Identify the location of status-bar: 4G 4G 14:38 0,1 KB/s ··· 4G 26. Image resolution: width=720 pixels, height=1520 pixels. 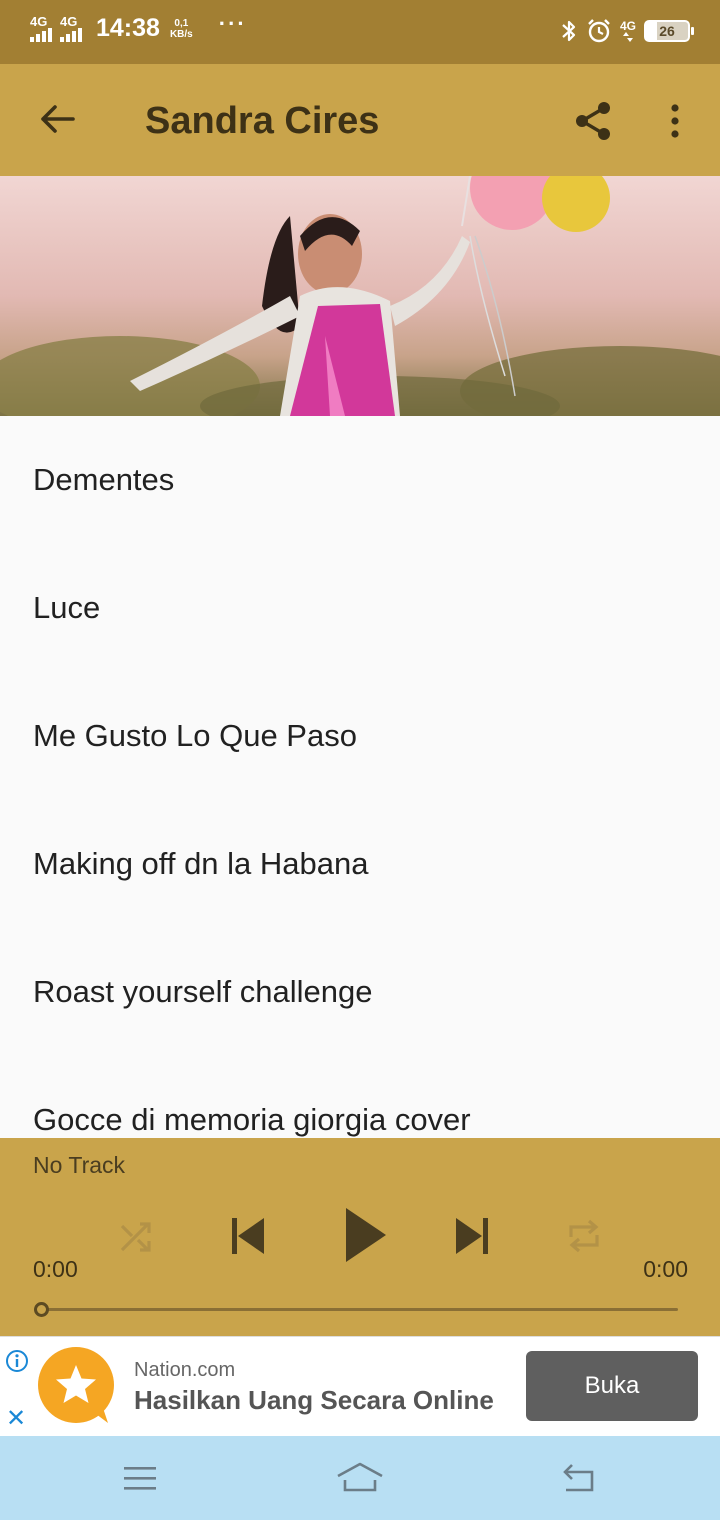
(360, 32).